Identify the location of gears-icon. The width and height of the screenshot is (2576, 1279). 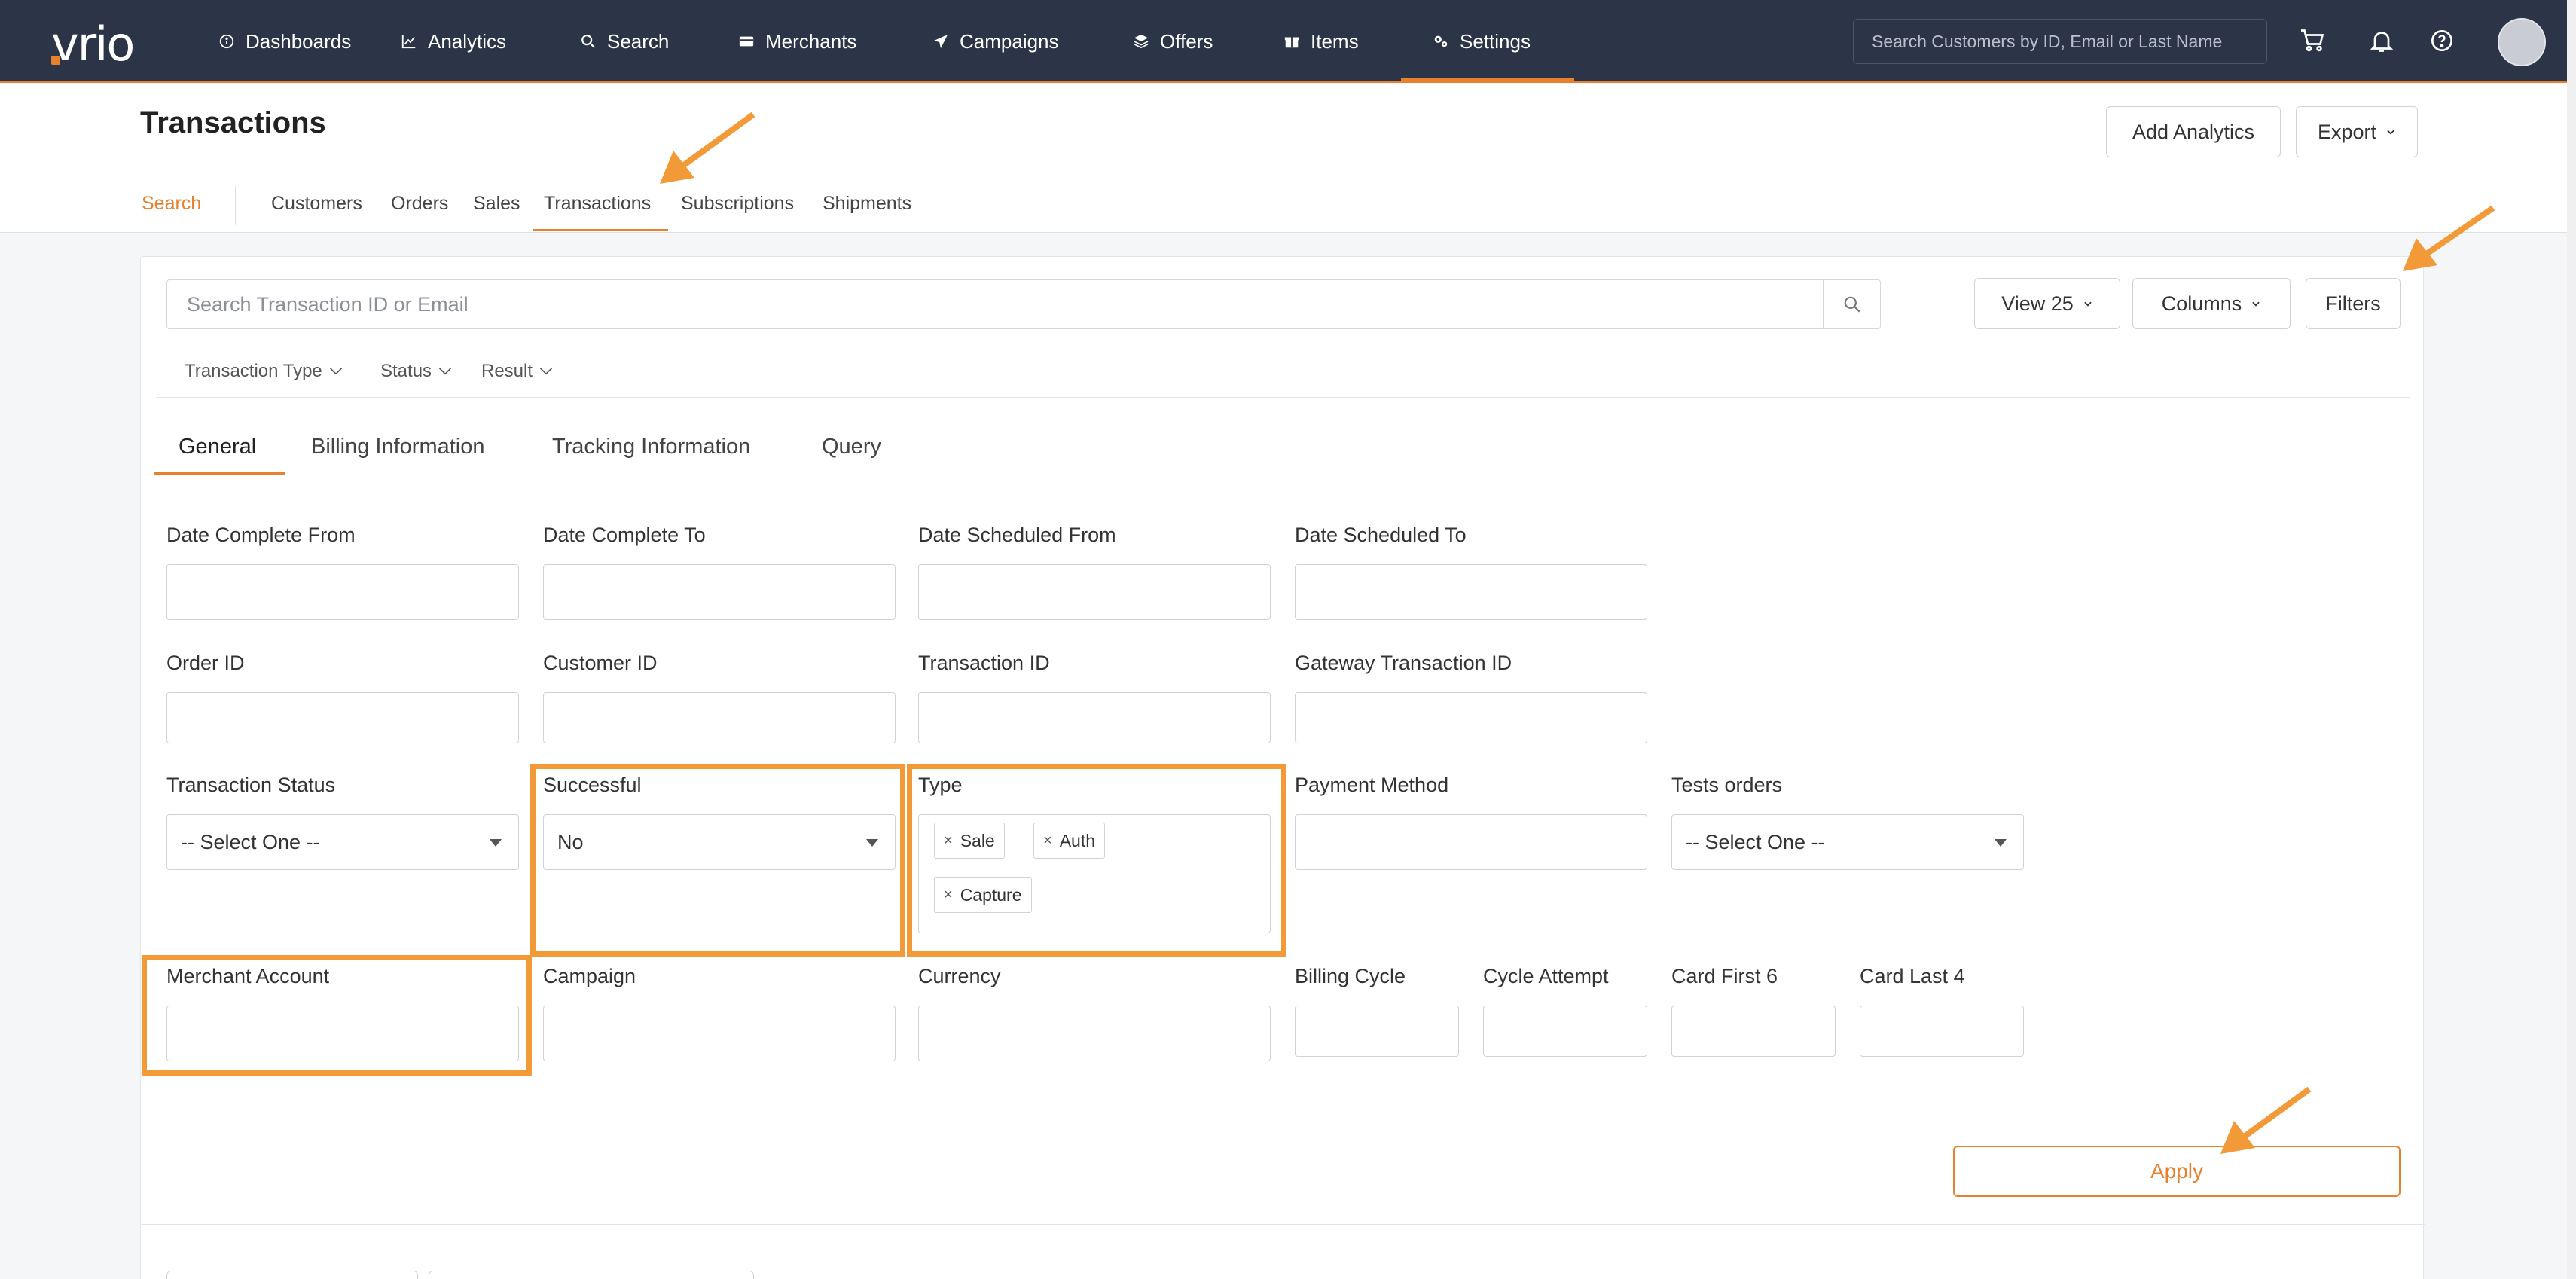
(1441, 41).